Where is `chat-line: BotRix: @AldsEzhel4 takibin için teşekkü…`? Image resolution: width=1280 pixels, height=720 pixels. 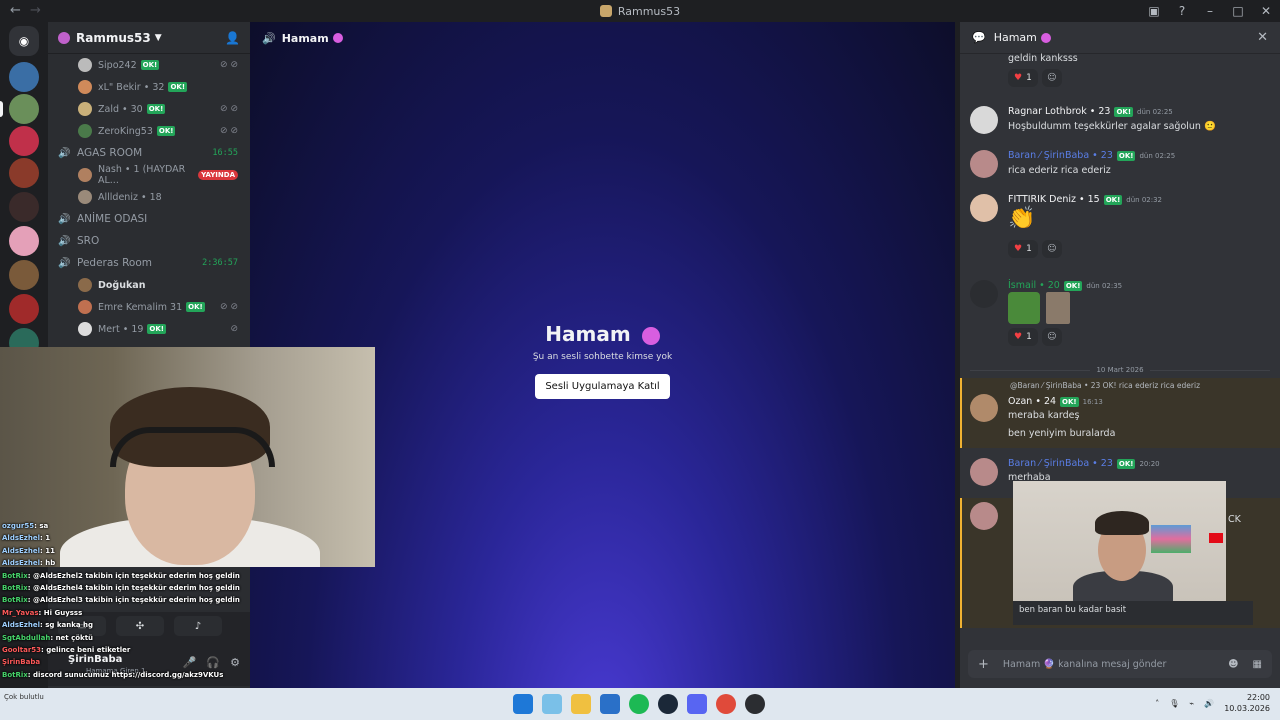
chat-line: BotRix: @AldsEzhel4 takibin için teşekkü… is located at coordinates (121, 588).